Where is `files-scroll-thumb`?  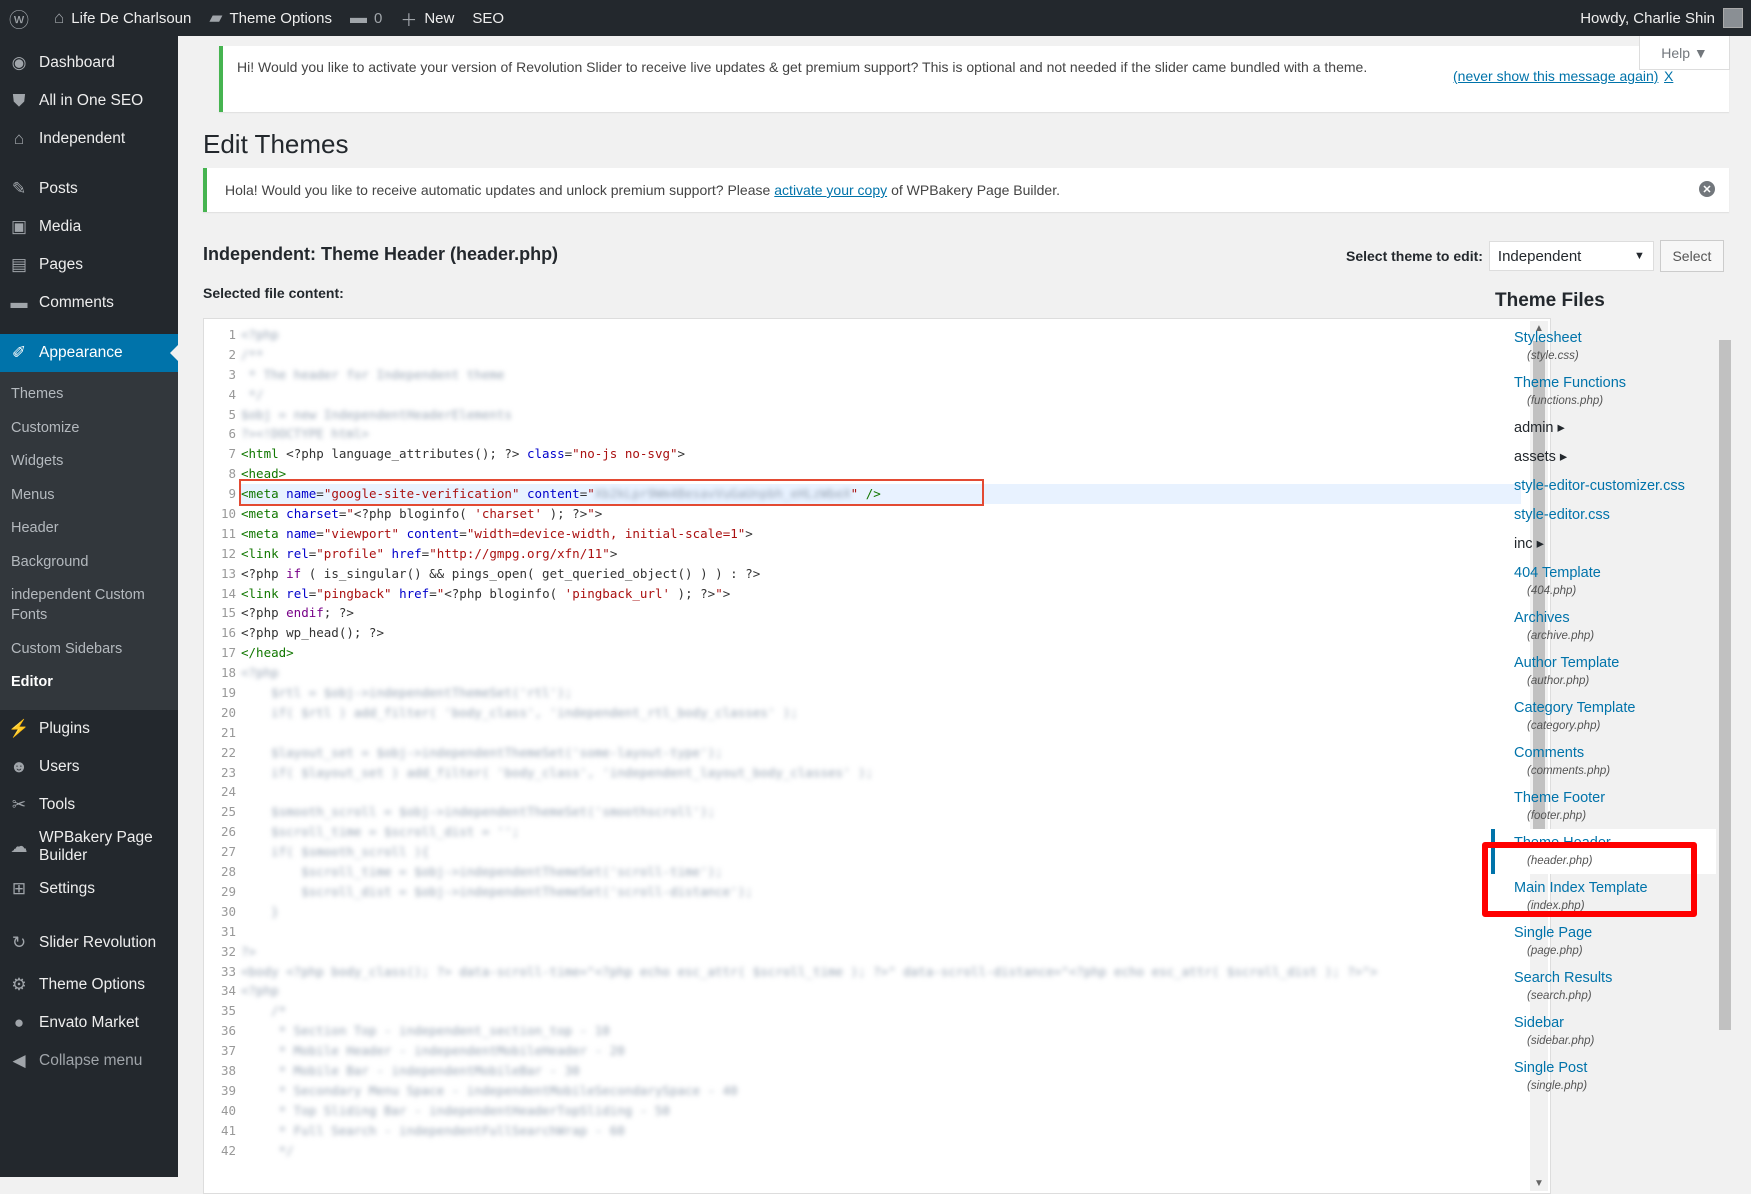
files-scroll-thumb is located at coordinates (1725, 685).